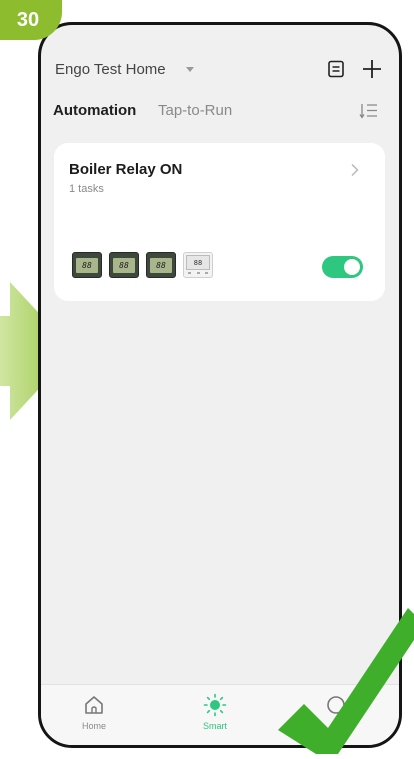 The width and height of the screenshot is (414, 759). What do you see at coordinates (142, 265) in the screenshot?
I see `device-icons: 88 88 88 88` at bounding box center [142, 265].